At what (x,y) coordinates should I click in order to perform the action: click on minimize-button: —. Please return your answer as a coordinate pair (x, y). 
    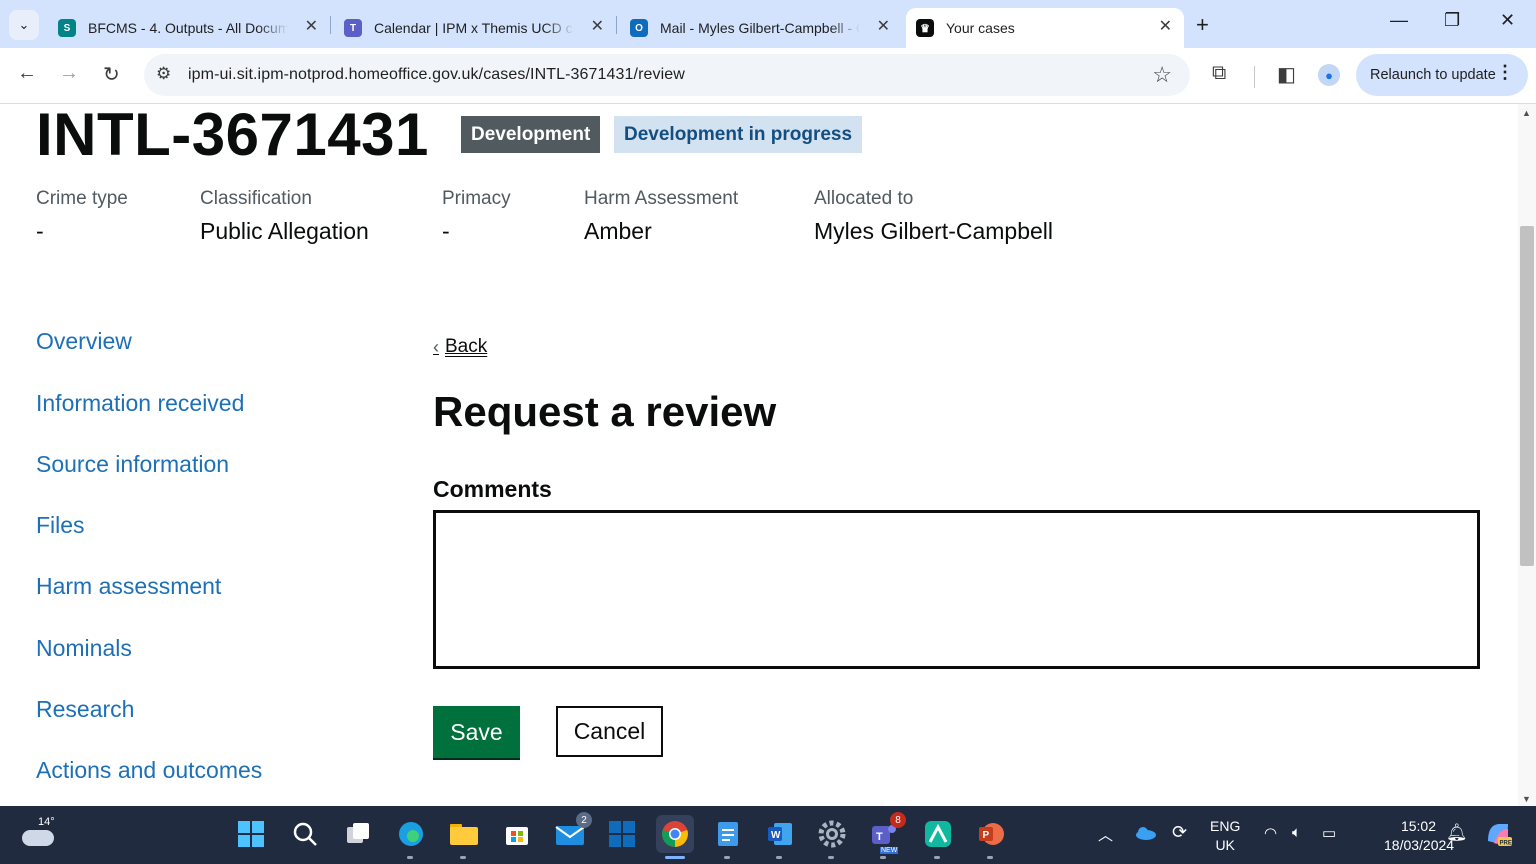
    Looking at the image, I should click on (1399, 20).